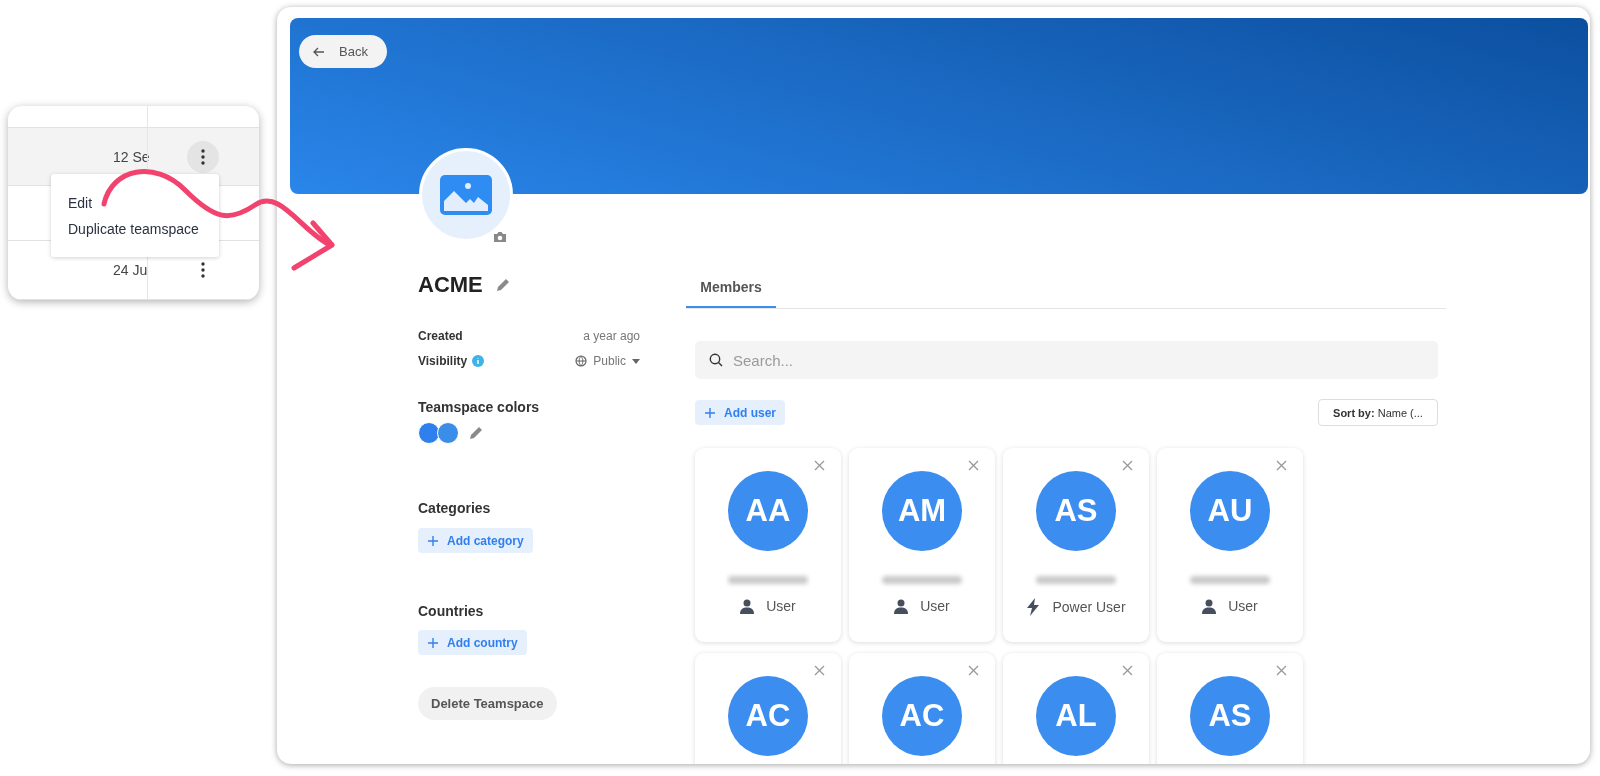 The image size is (1600, 776). Describe the element at coordinates (636, 361) in the screenshot. I see `caret-icon` at that location.